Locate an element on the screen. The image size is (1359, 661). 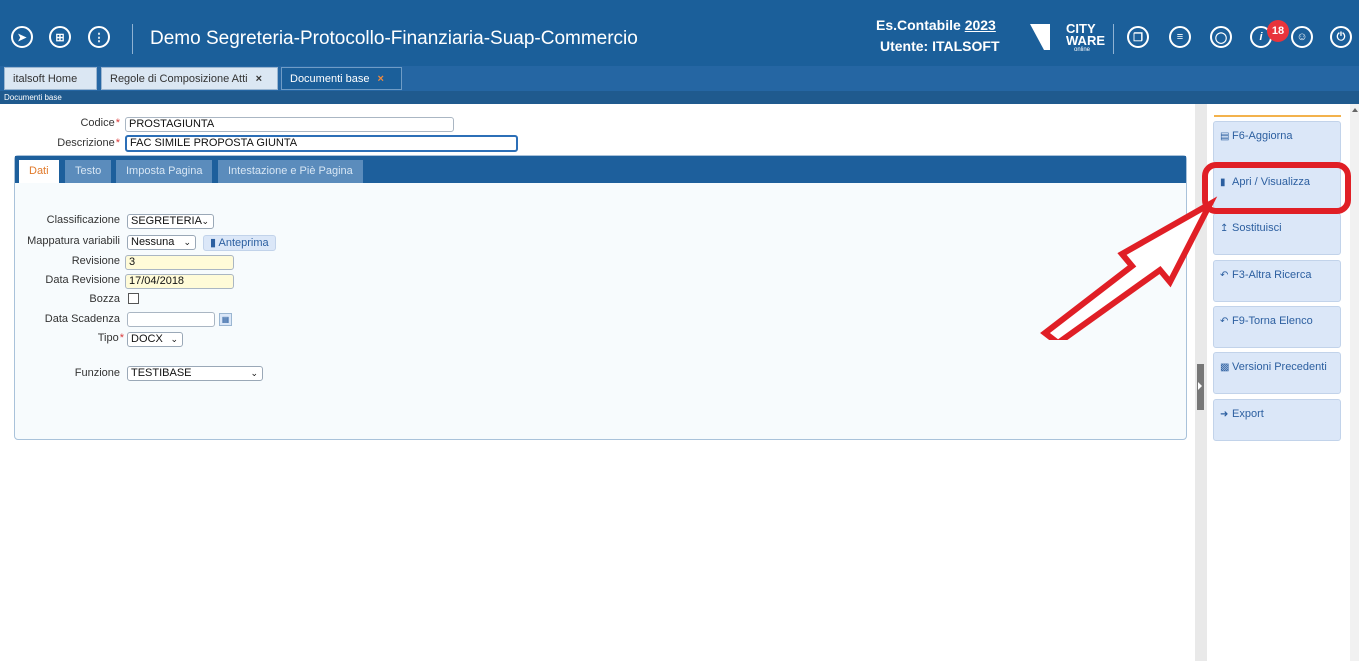
header-divider is located at coordinates (132, 39).